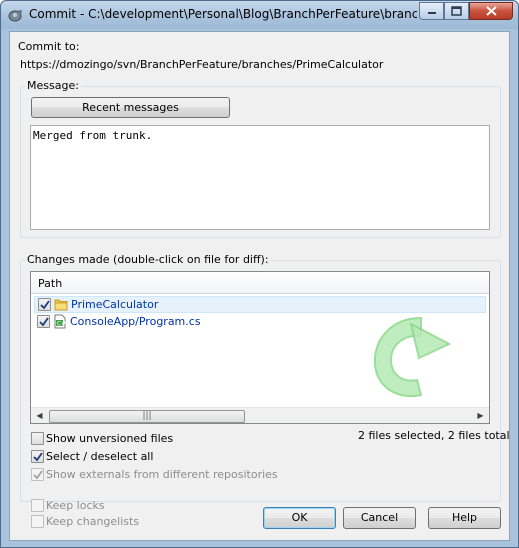 Image resolution: width=519 pixels, height=548 pixels. I want to click on horizontal-scrollbar: ◀ ||| ▶, so click(260, 415).